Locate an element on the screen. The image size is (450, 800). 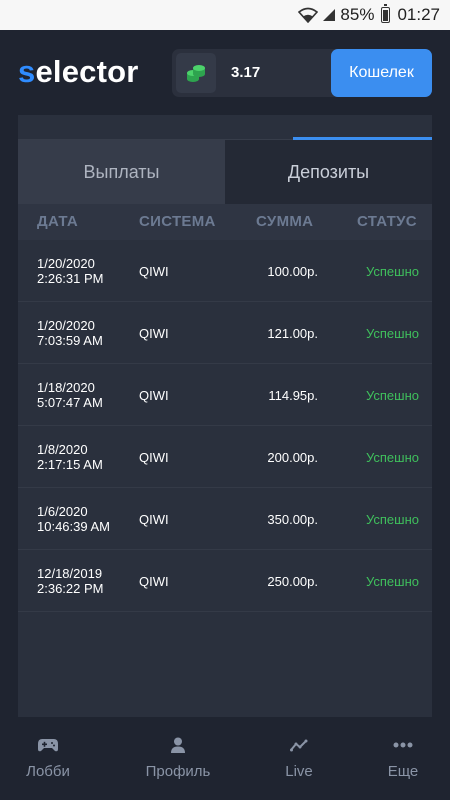
nav-more: Еще is located at coordinates (403, 763).